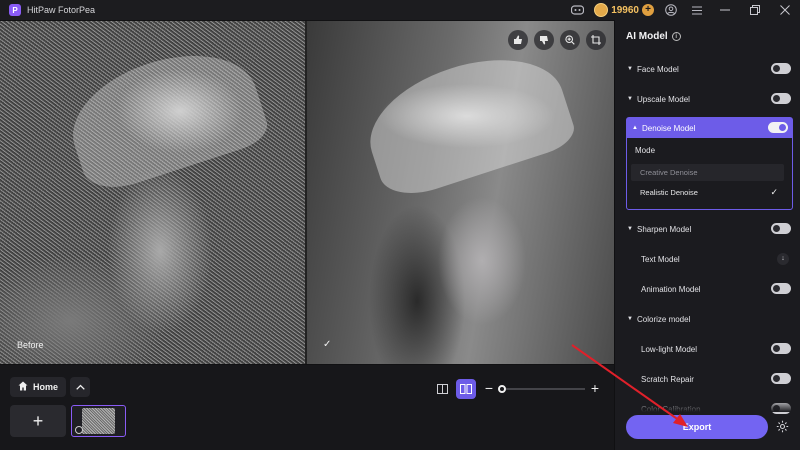 The height and width of the screenshot is (450, 800). What do you see at coordinates (697, 427) in the screenshot?
I see `export-button: Export` at bounding box center [697, 427].